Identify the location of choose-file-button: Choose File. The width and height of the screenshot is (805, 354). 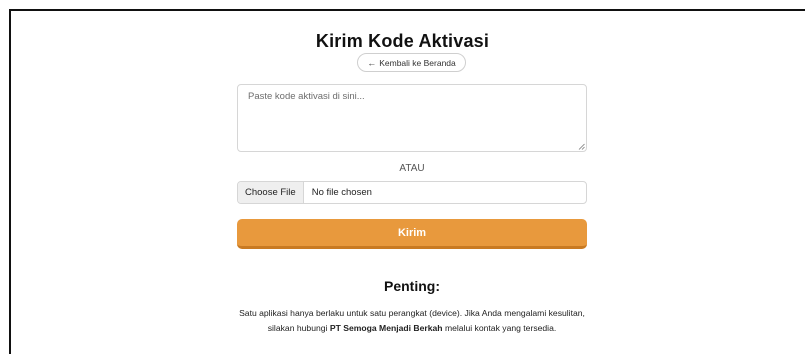
(271, 192).